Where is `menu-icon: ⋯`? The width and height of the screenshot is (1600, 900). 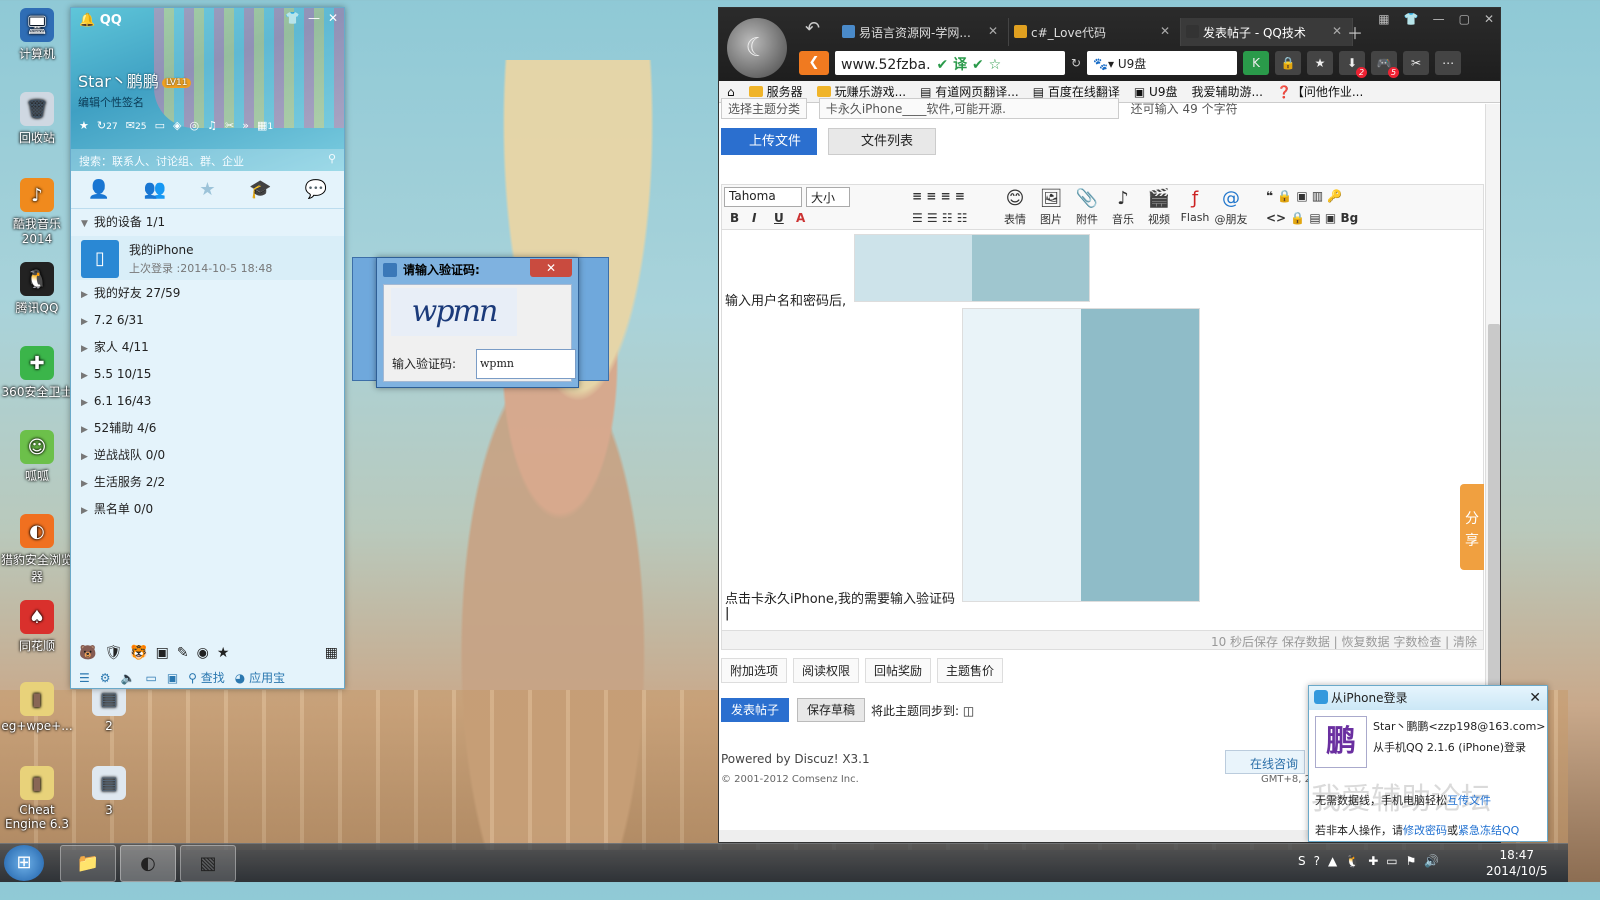
menu-icon: ⋯ is located at coordinates (1448, 63).